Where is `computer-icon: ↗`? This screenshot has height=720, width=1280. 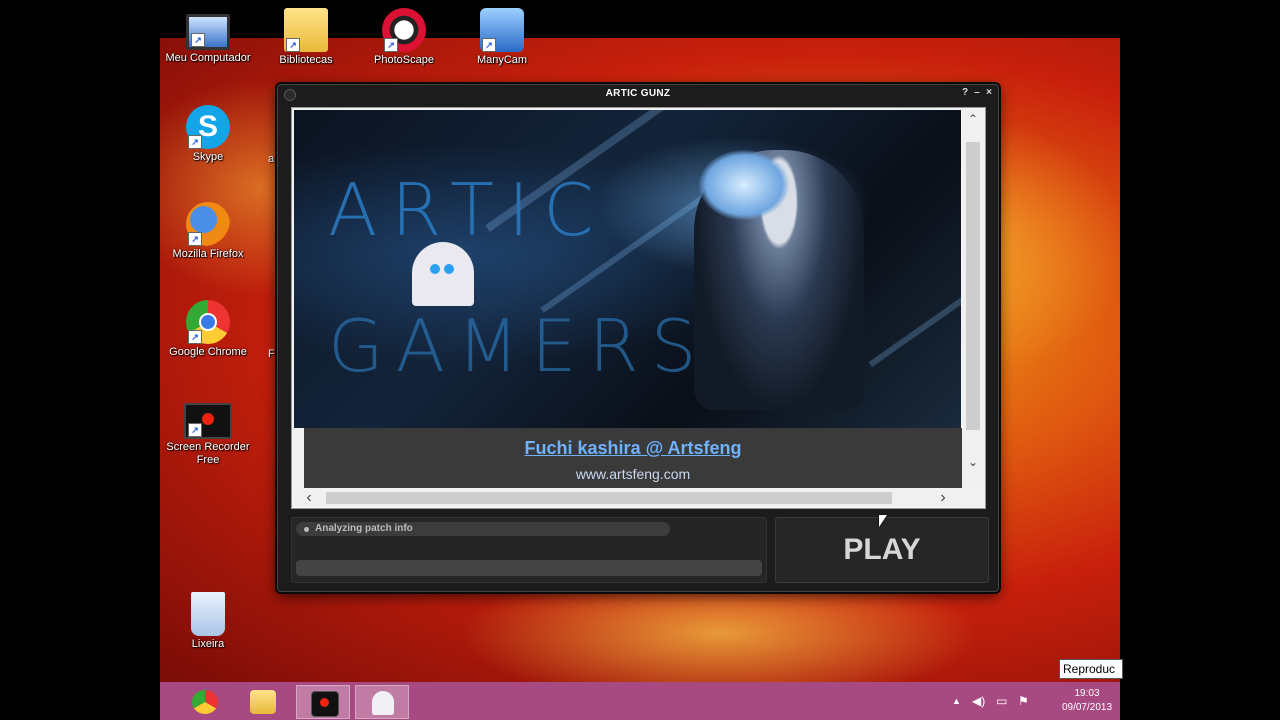
computer-icon: ↗ is located at coordinates (208, 32).